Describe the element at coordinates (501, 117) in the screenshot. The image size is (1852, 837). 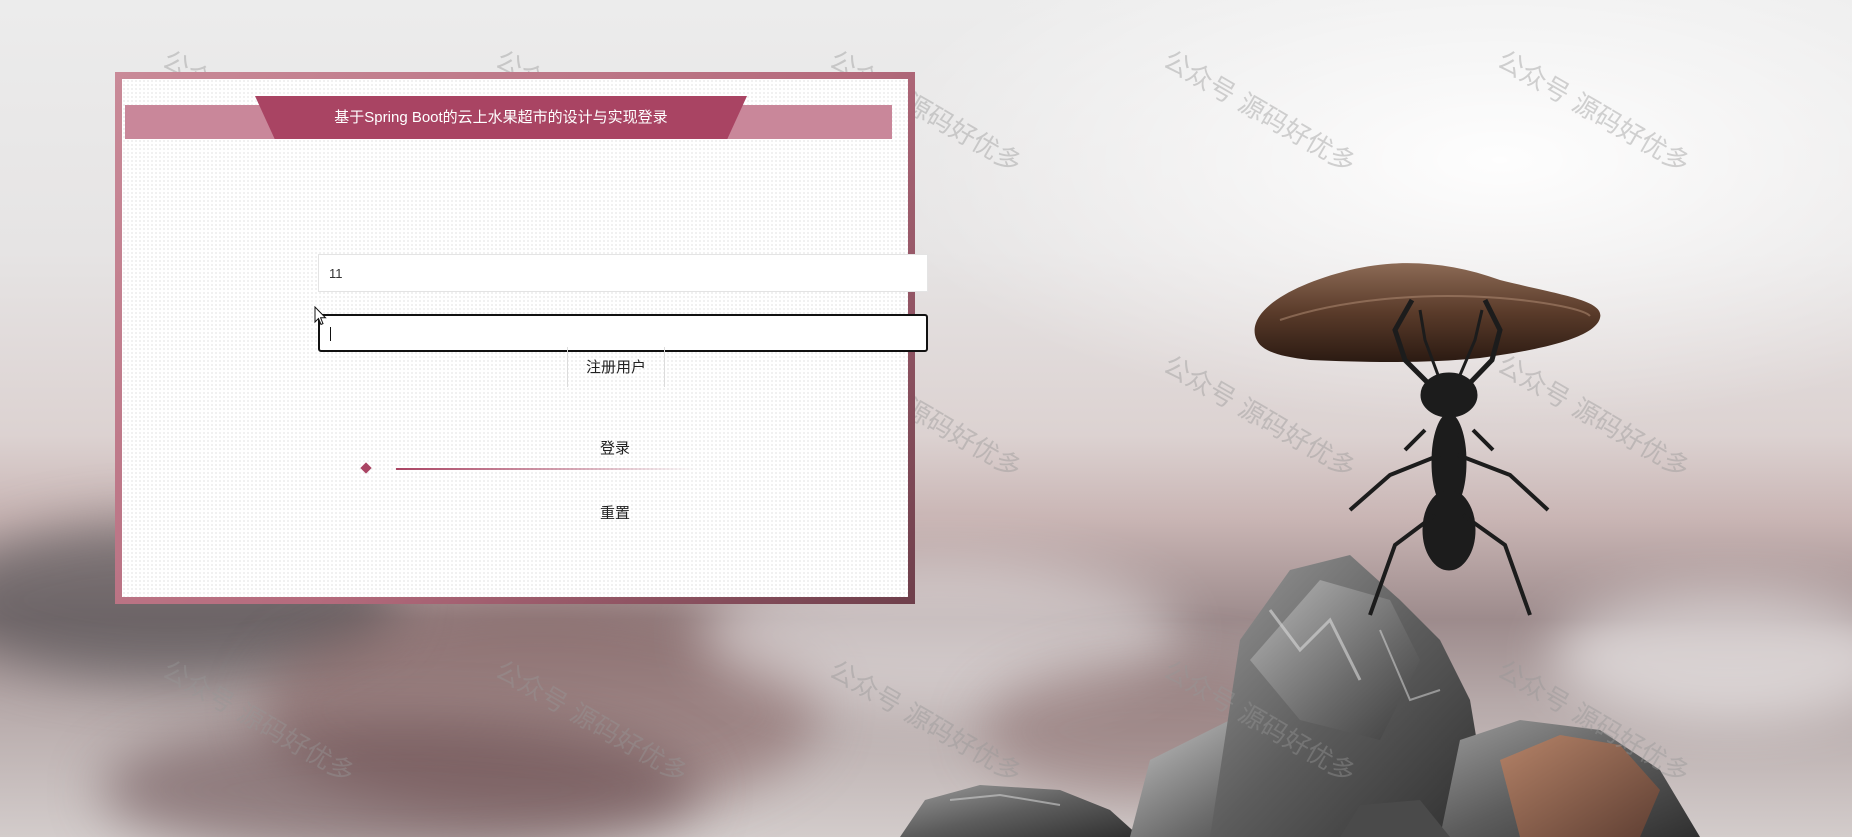
I see `login-title: 基于Spring Boot的云上水果超市的设计与实现登录` at that location.